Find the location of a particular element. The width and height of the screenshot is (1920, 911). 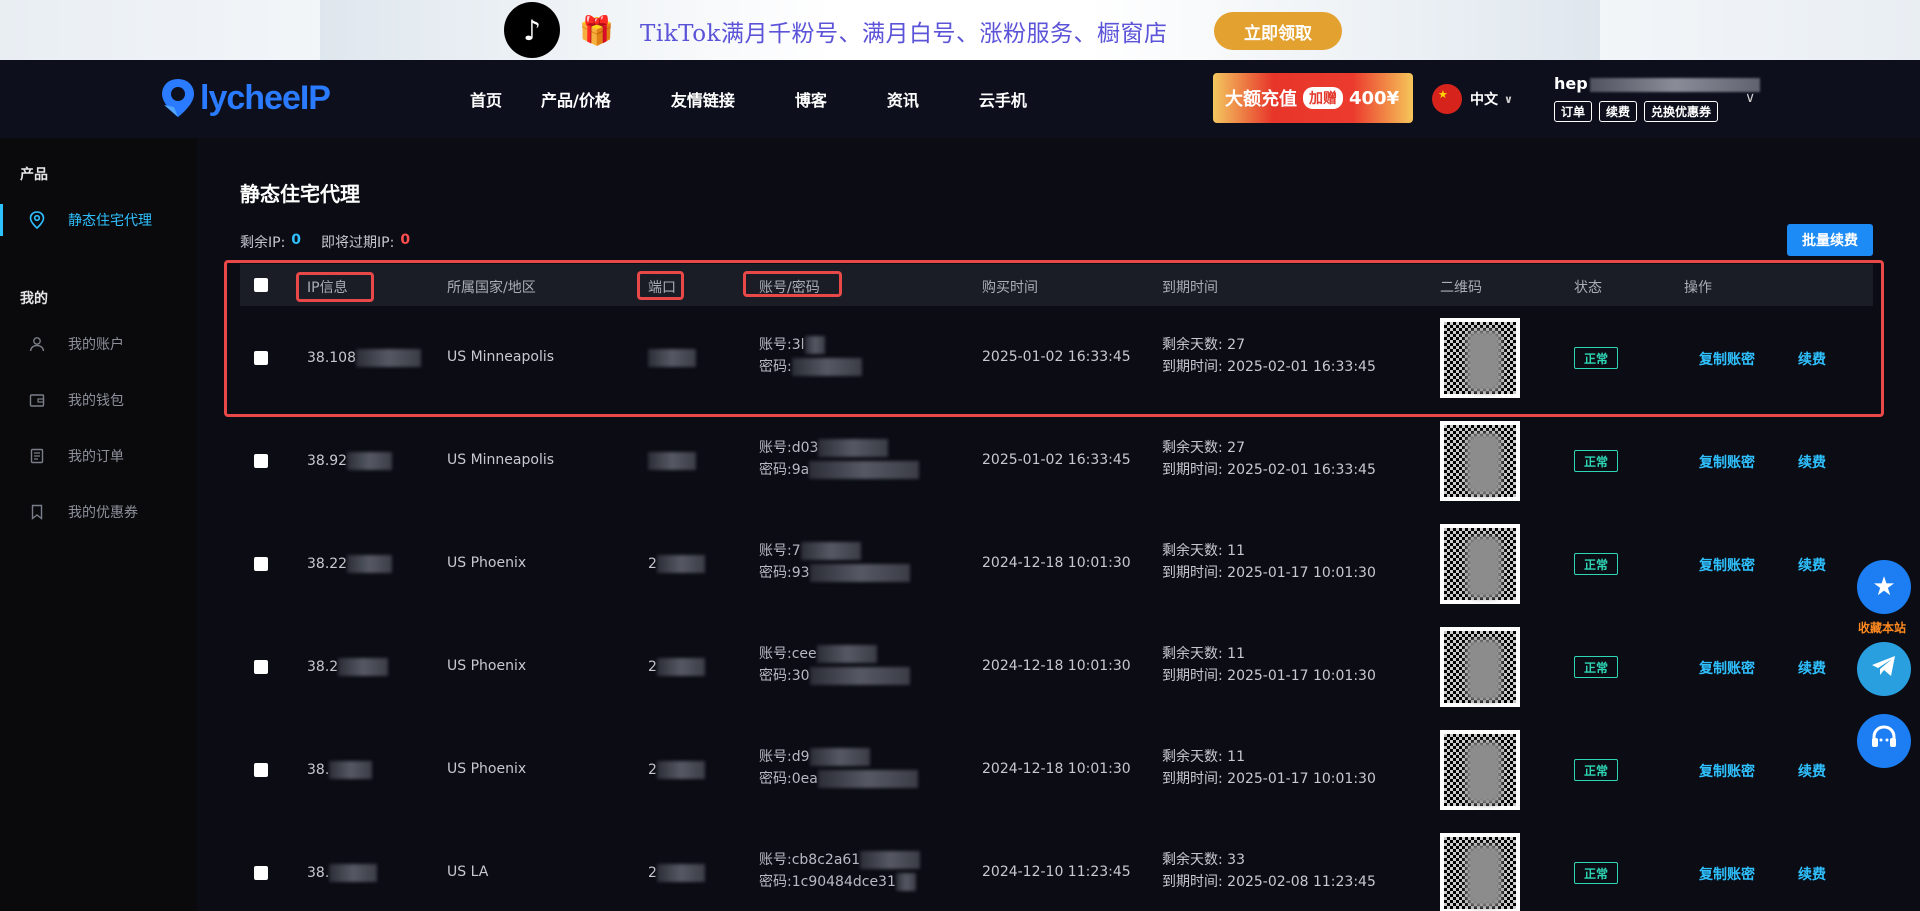

user-link-renew: 续费 is located at coordinates (1618, 111).